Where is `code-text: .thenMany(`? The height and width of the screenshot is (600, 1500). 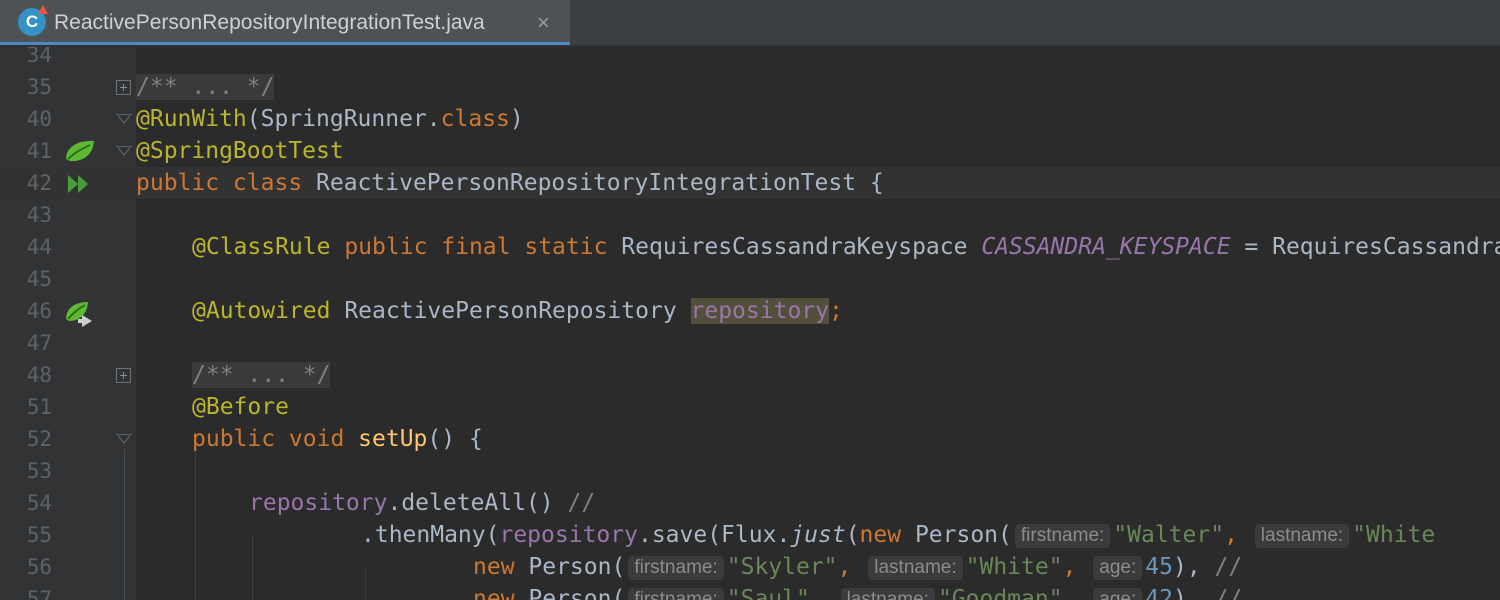 code-text: .thenMany( is located at coordinates (430, 535).